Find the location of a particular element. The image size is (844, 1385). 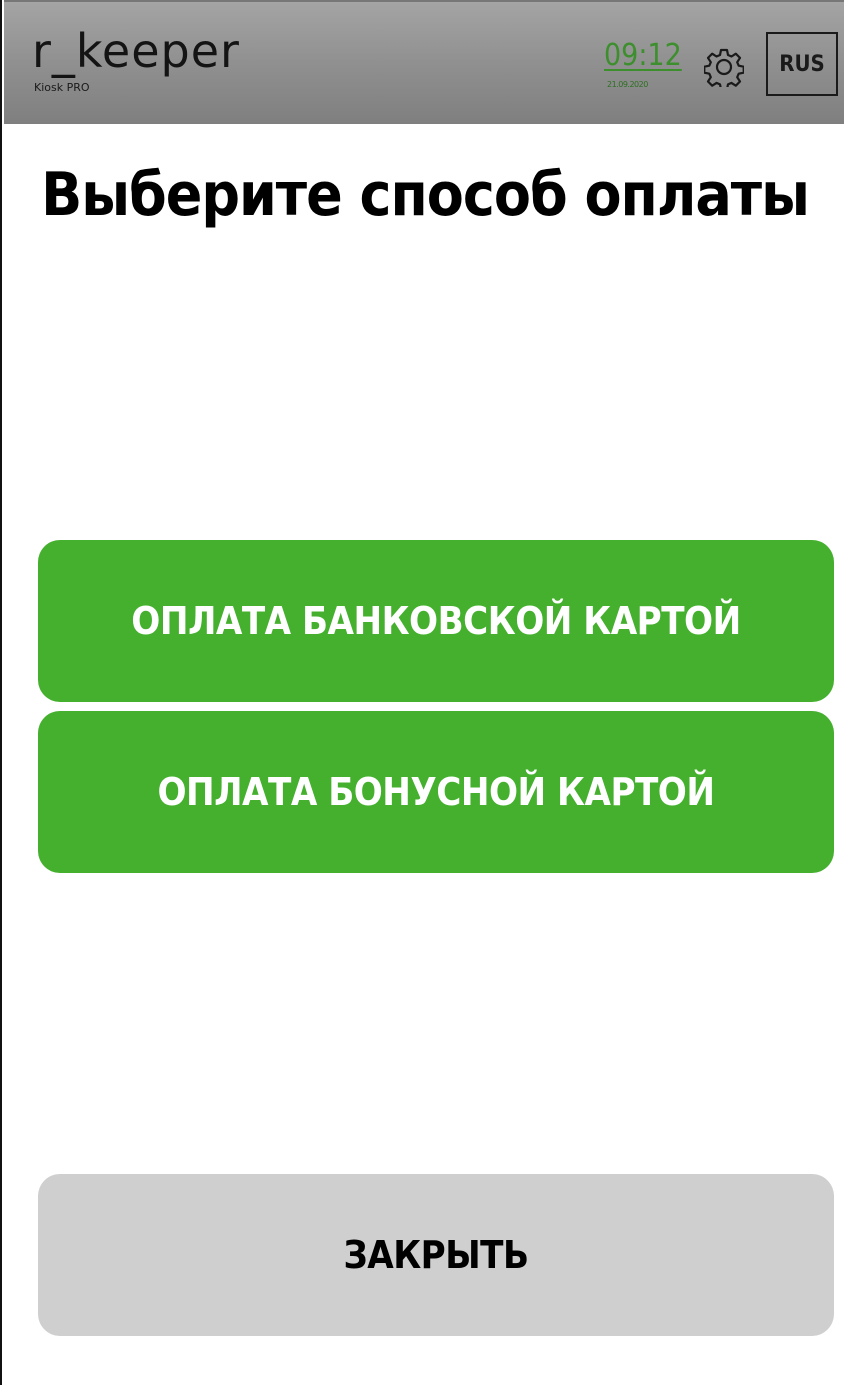

pay-bonus-card-button: ОПЛАТА БОНУСНОЙ КАРТОЙ is located at coordinates (436, 792).